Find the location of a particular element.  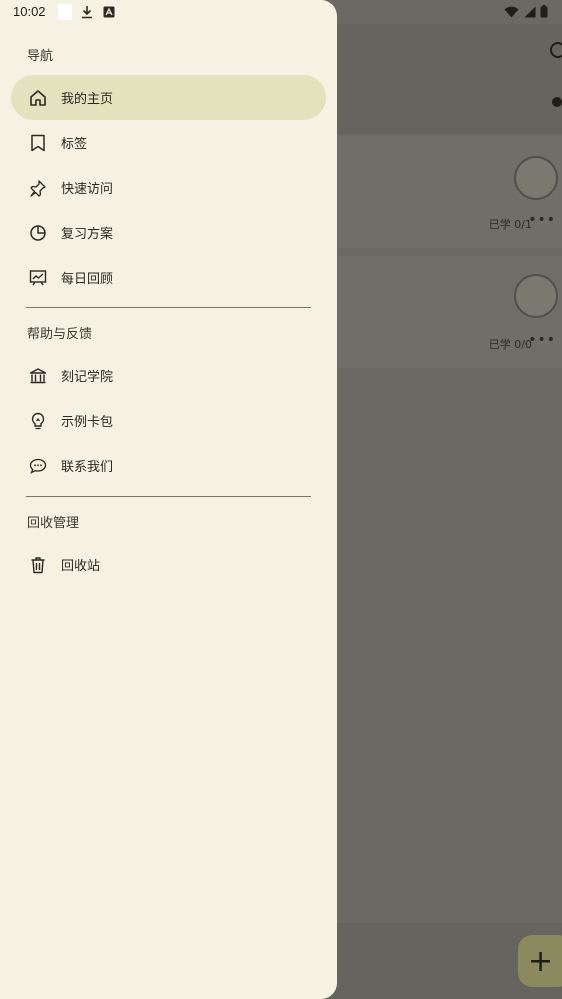

section-title-navigation: 导航 is located at coordinates (40, 55).